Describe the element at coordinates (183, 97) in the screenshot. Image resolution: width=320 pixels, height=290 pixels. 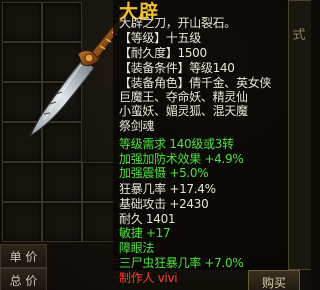
I see `item-roles-2: 巨魔王、夺命妖、精灵仙` at that location.